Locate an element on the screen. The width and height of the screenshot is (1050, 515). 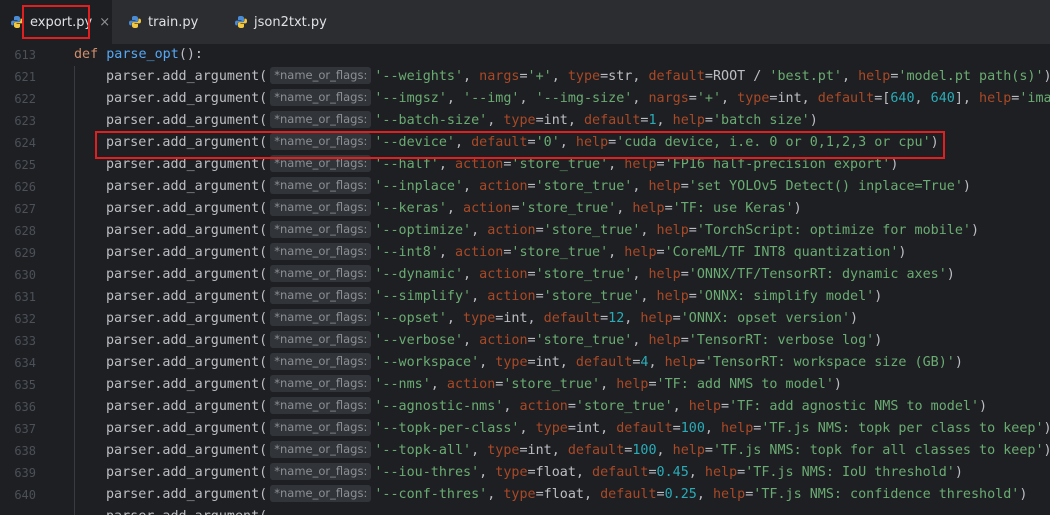
code-line: def parse_opt(): is located at coordinates (138, 55).